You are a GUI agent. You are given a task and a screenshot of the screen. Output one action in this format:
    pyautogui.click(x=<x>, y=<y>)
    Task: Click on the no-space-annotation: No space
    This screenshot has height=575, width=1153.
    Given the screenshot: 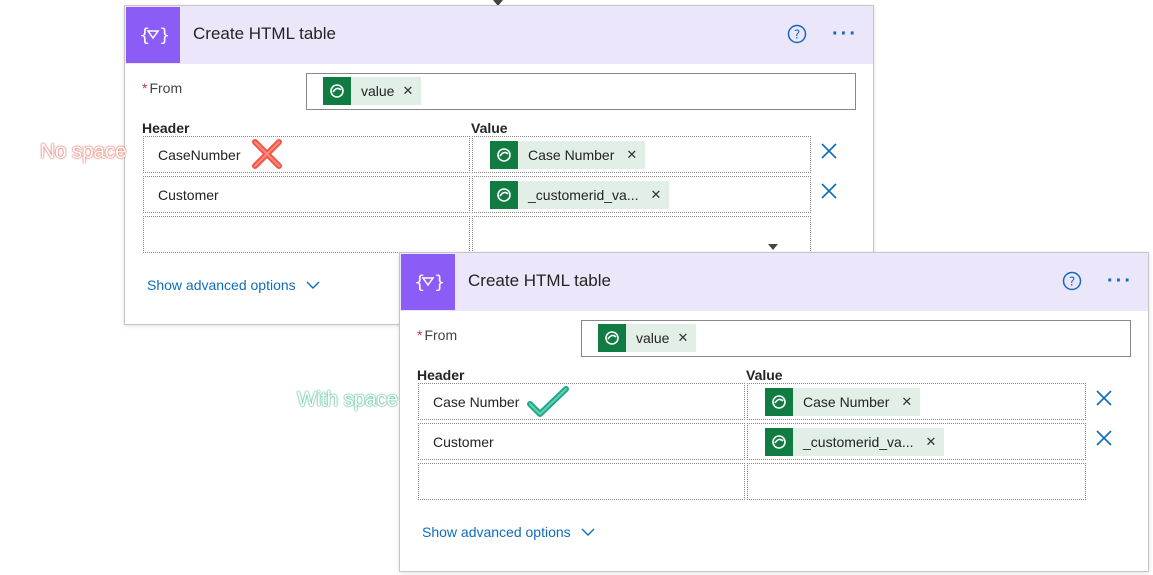 What is the action you would take?
    pyautogui.click(x=83, y=151)
    